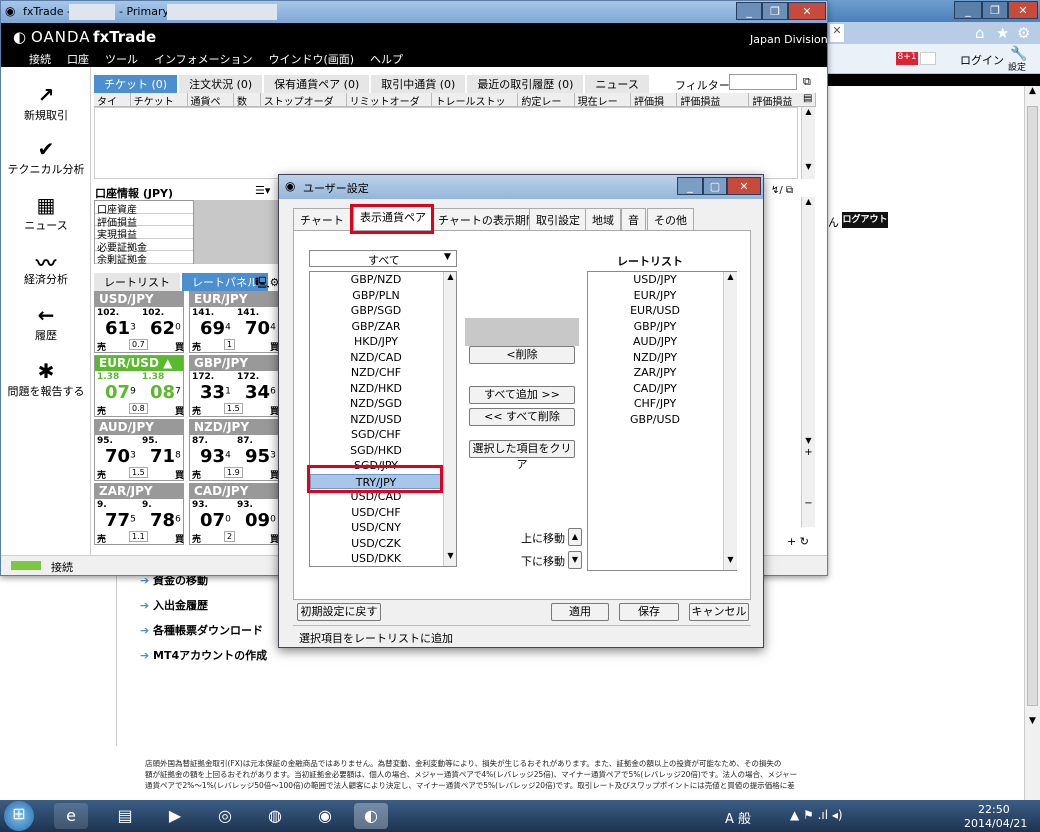 The image size is (1040, 832). I want to click on column-header: 評価損益, so click(654, 99).